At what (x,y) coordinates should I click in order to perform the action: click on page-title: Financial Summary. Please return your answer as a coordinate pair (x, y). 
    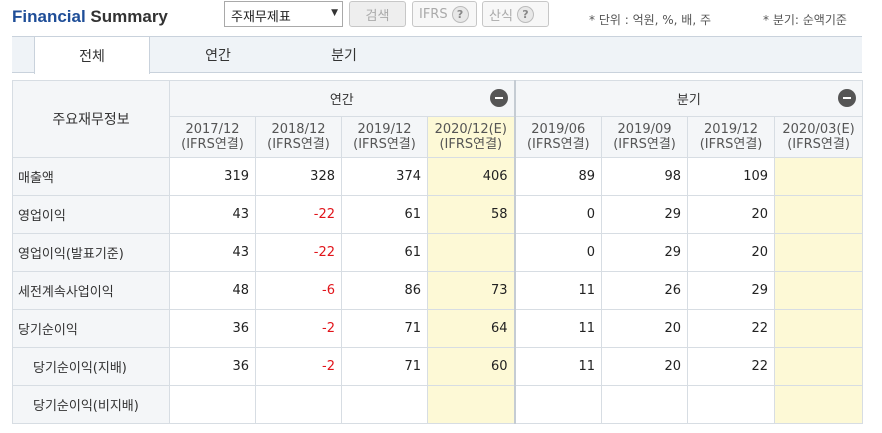
    Looking at the image, I should click on (90, 16).